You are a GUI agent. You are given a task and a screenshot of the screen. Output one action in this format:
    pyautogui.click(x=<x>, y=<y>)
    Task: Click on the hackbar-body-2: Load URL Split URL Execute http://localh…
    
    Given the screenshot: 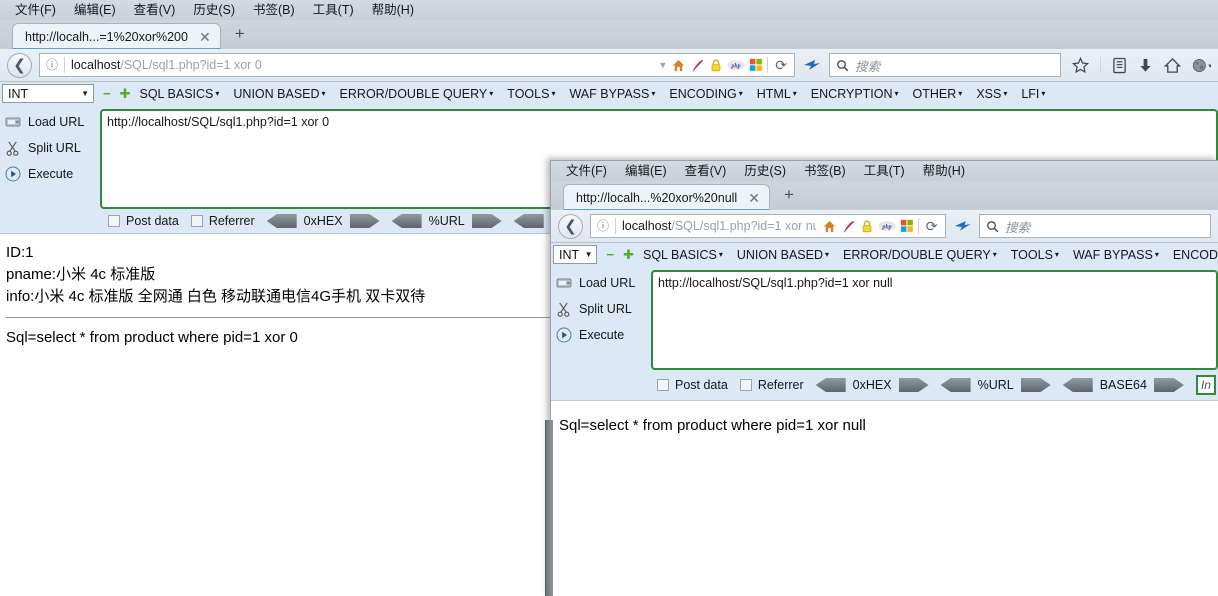 What is the action you would take?
    pyautogui.click(x=884, y=318)
    